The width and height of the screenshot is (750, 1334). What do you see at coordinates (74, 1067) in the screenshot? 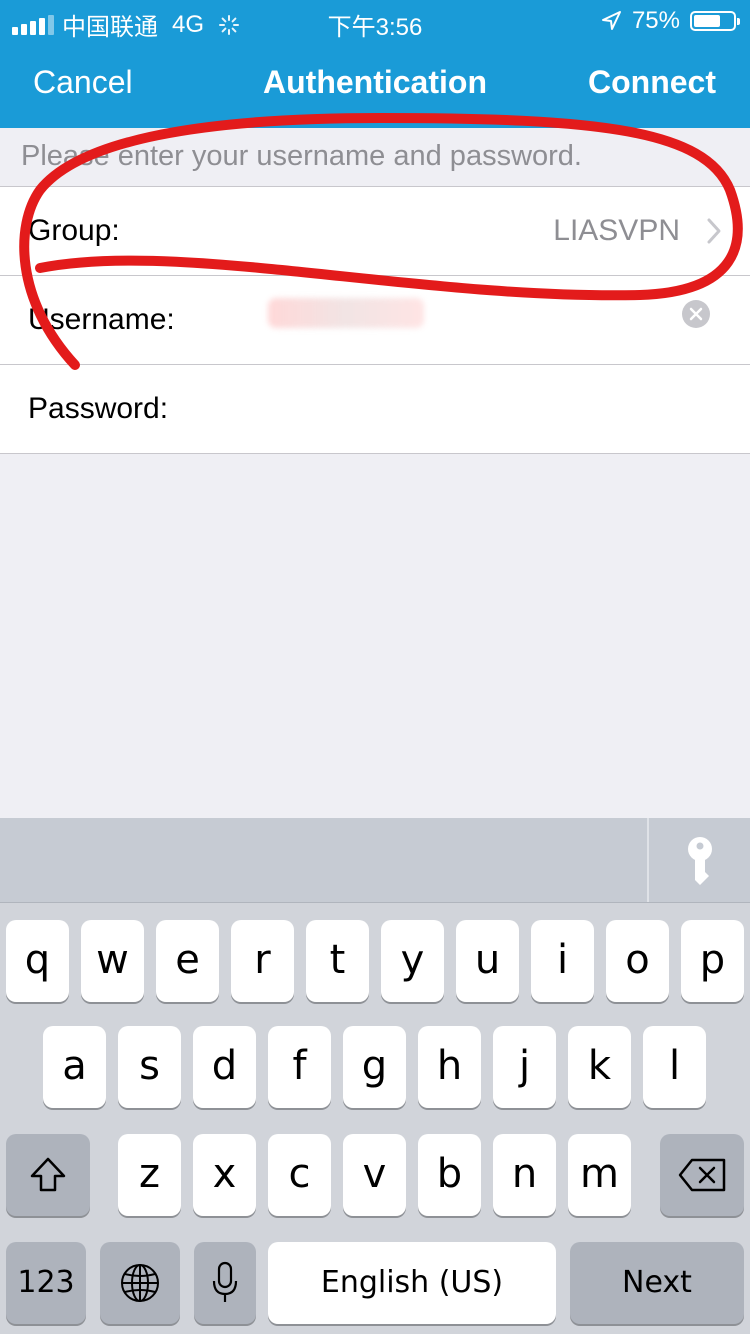
I see `key-a: a` at bounding box center [74, 1067].